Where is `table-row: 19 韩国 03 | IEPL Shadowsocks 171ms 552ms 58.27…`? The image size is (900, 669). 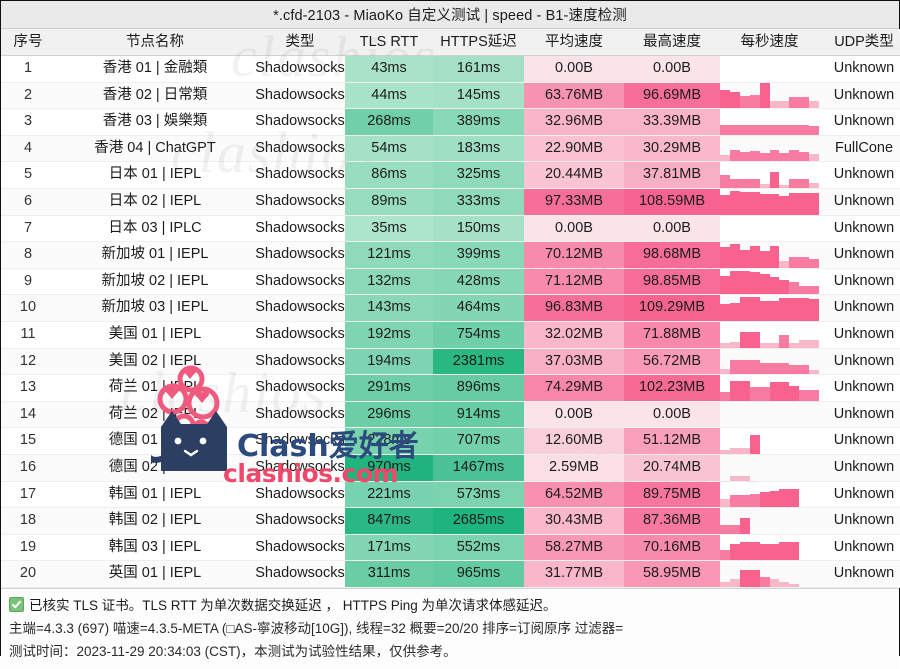 table-row: 19 韩国 03 | IEPL Shadowsocks 171ms 552ms 58.27… is located at coordinates (450, 547).